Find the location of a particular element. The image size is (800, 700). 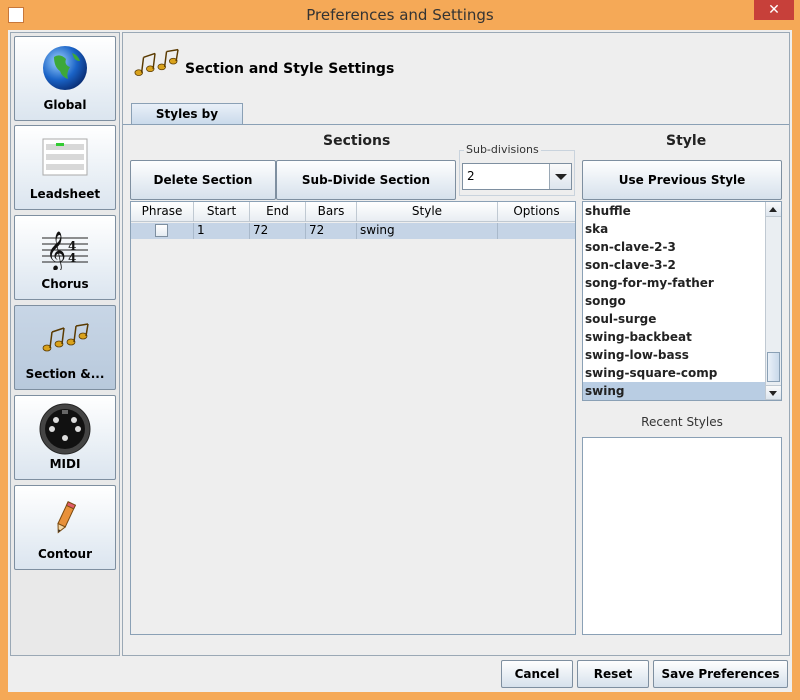

title-bar: Preferences and Settings ✕ is located at coordinates (400, 15).